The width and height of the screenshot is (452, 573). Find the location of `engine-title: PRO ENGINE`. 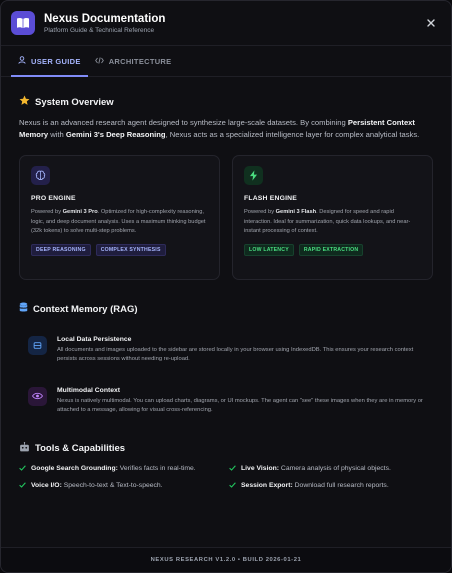

engine-title: PRO ENGINE is located at coordinates (53, 198).